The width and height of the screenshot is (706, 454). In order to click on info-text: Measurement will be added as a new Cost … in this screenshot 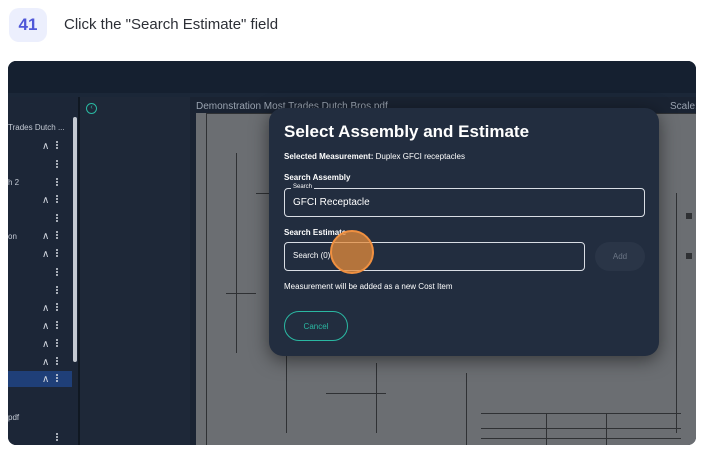, I will do `click(368, 286)`.